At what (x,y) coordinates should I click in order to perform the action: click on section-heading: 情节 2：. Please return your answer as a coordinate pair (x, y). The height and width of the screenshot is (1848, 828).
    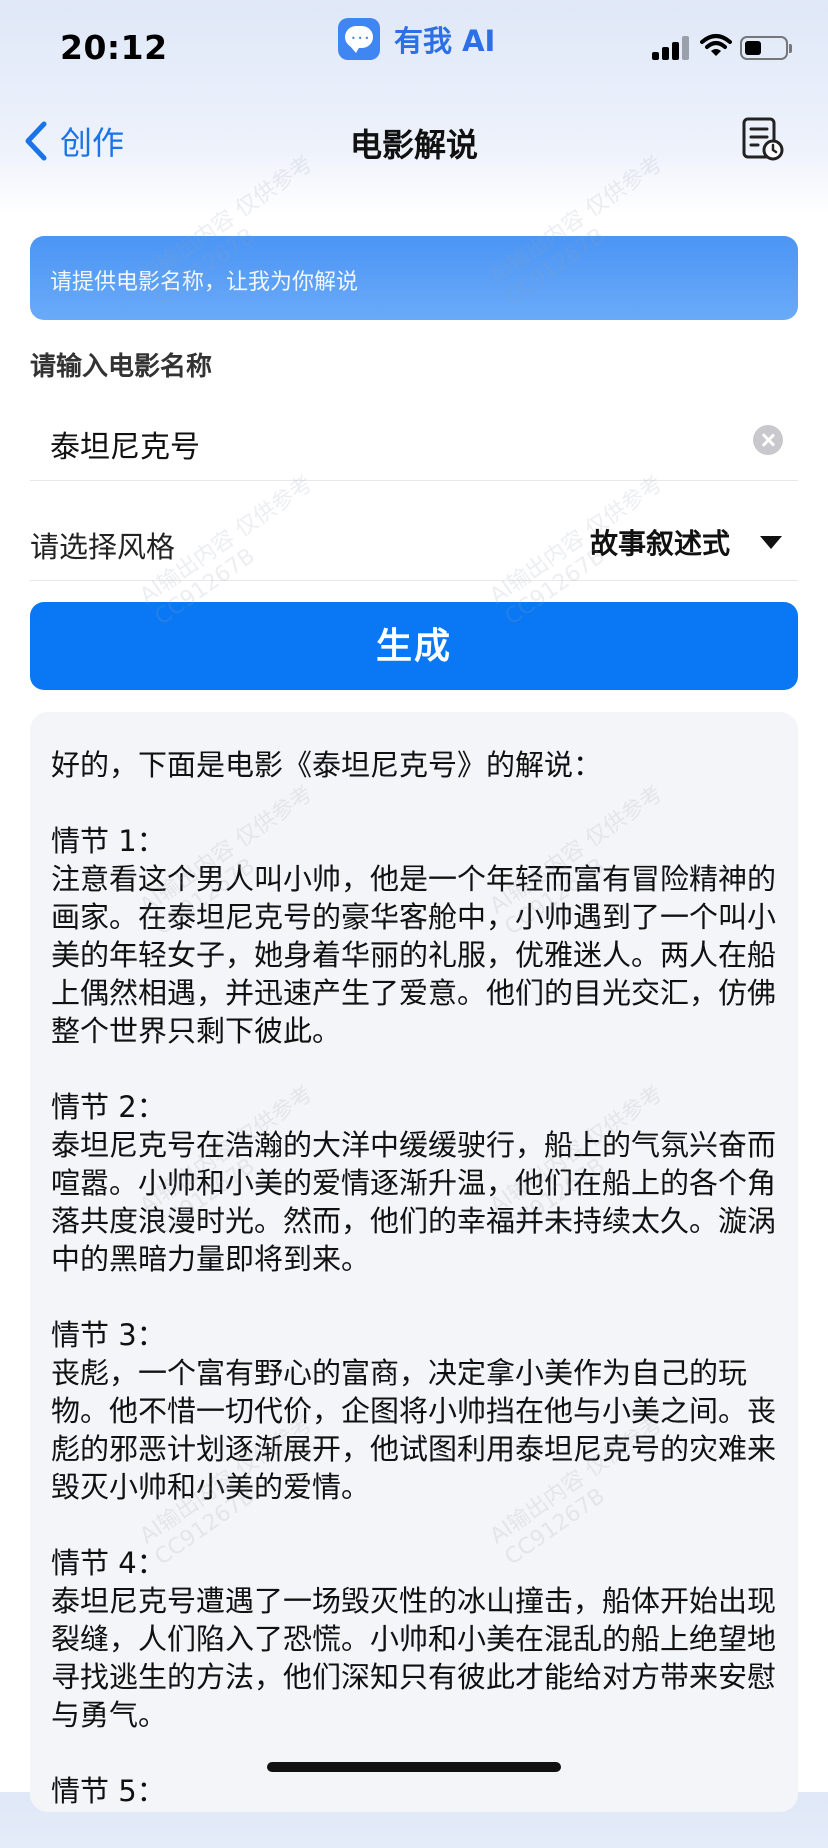
    Looking at the image, I should click on (108, 1107).